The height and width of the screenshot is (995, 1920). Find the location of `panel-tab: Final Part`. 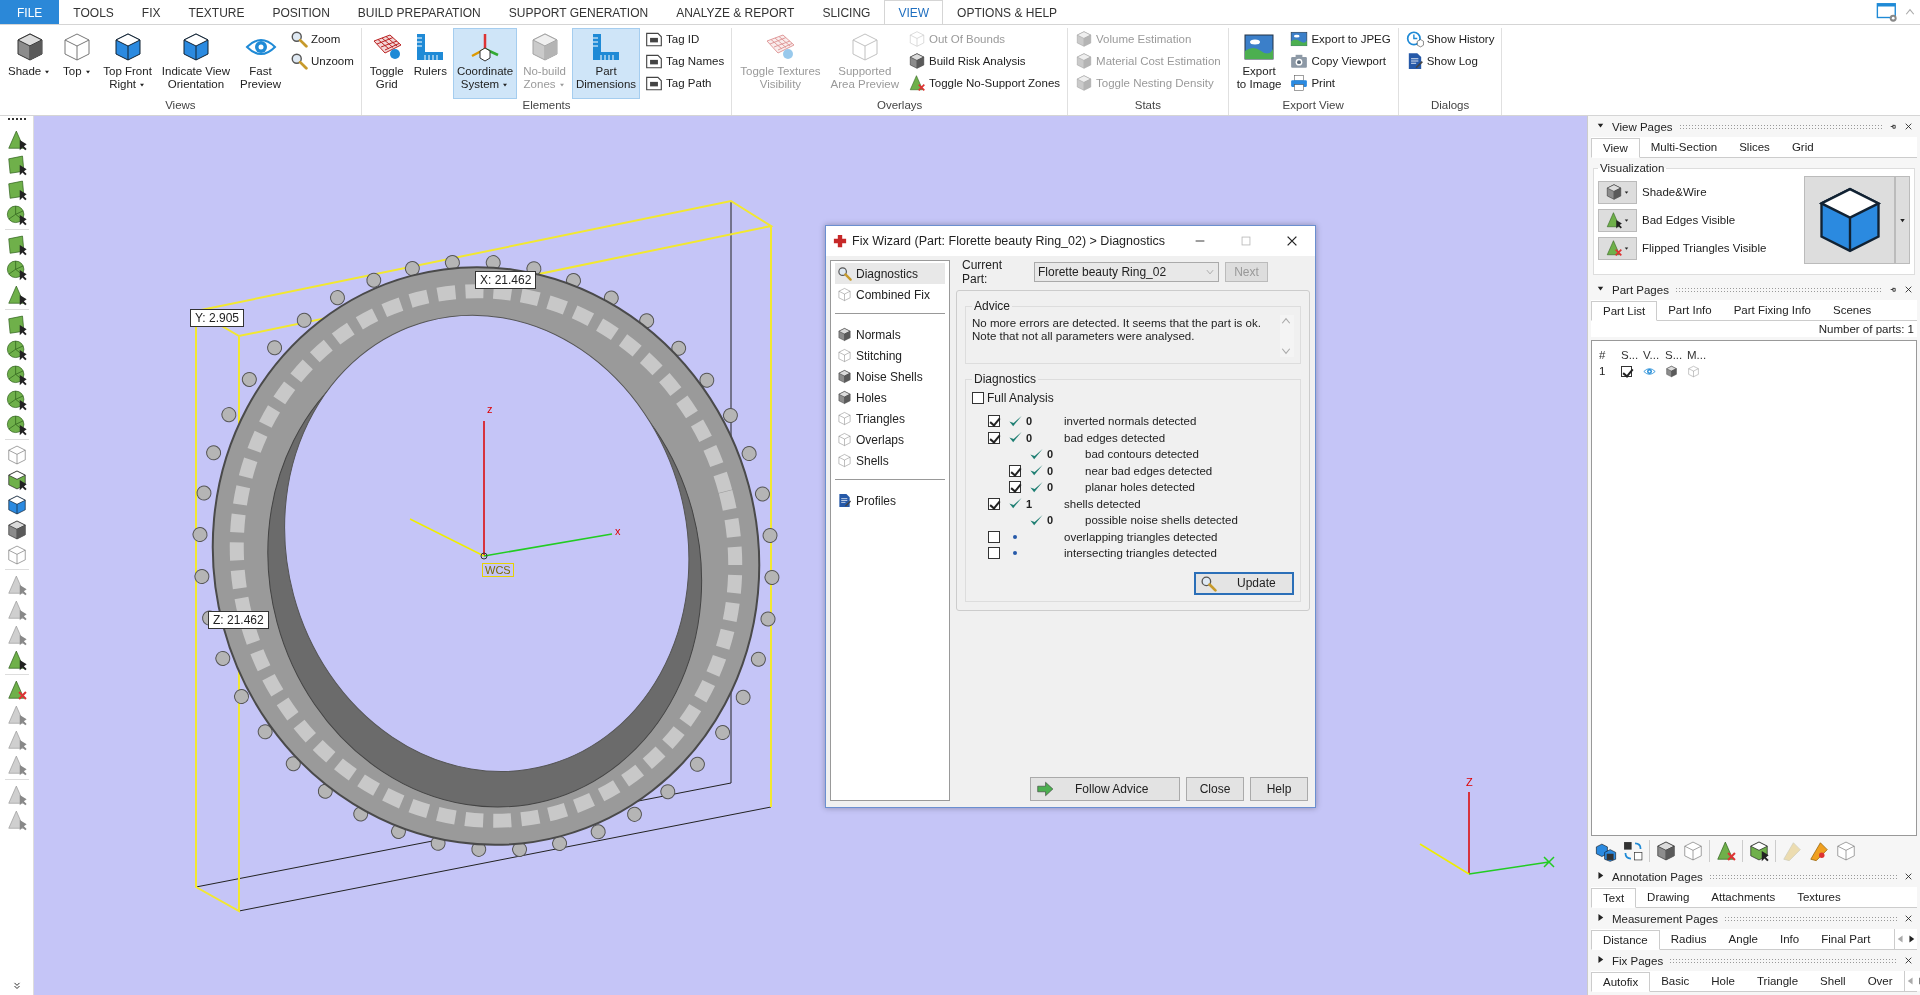

panel-tab: Final Part is located at coordinates (1846, 939).